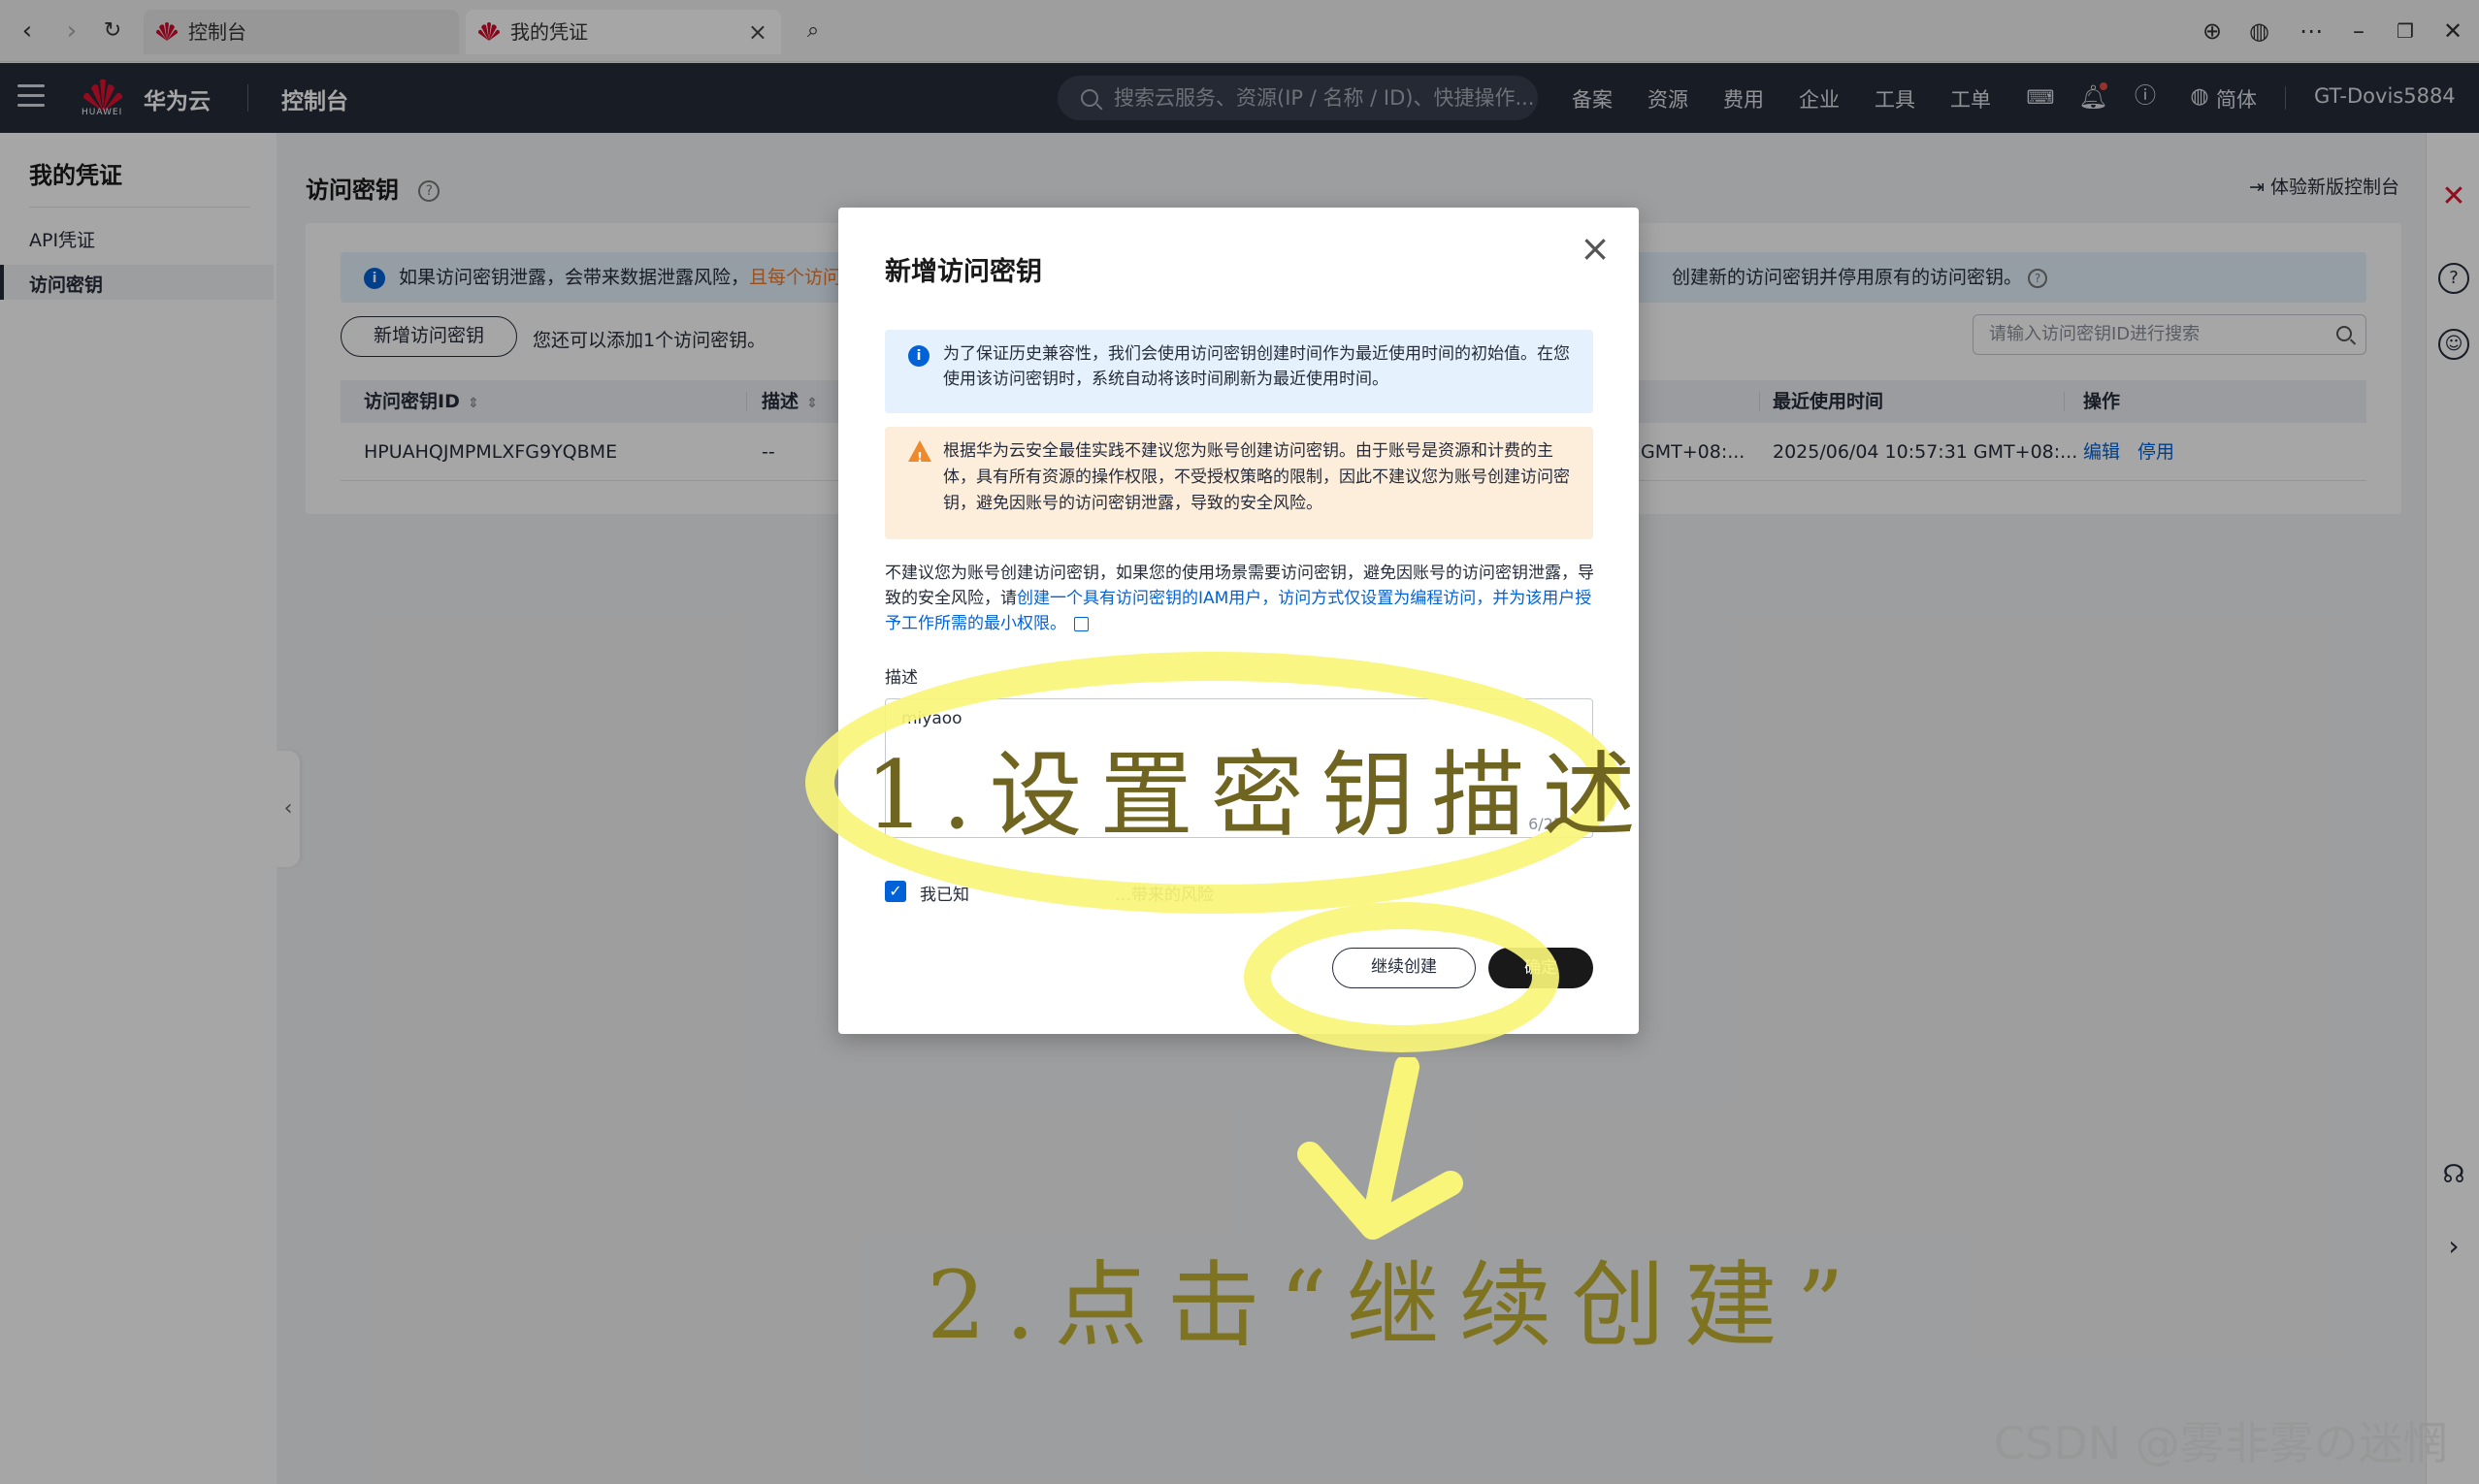 Image resolution: width=2479 pixels, height=1484 pixels. I want to click on description-label: 描述, so click(901, 678).